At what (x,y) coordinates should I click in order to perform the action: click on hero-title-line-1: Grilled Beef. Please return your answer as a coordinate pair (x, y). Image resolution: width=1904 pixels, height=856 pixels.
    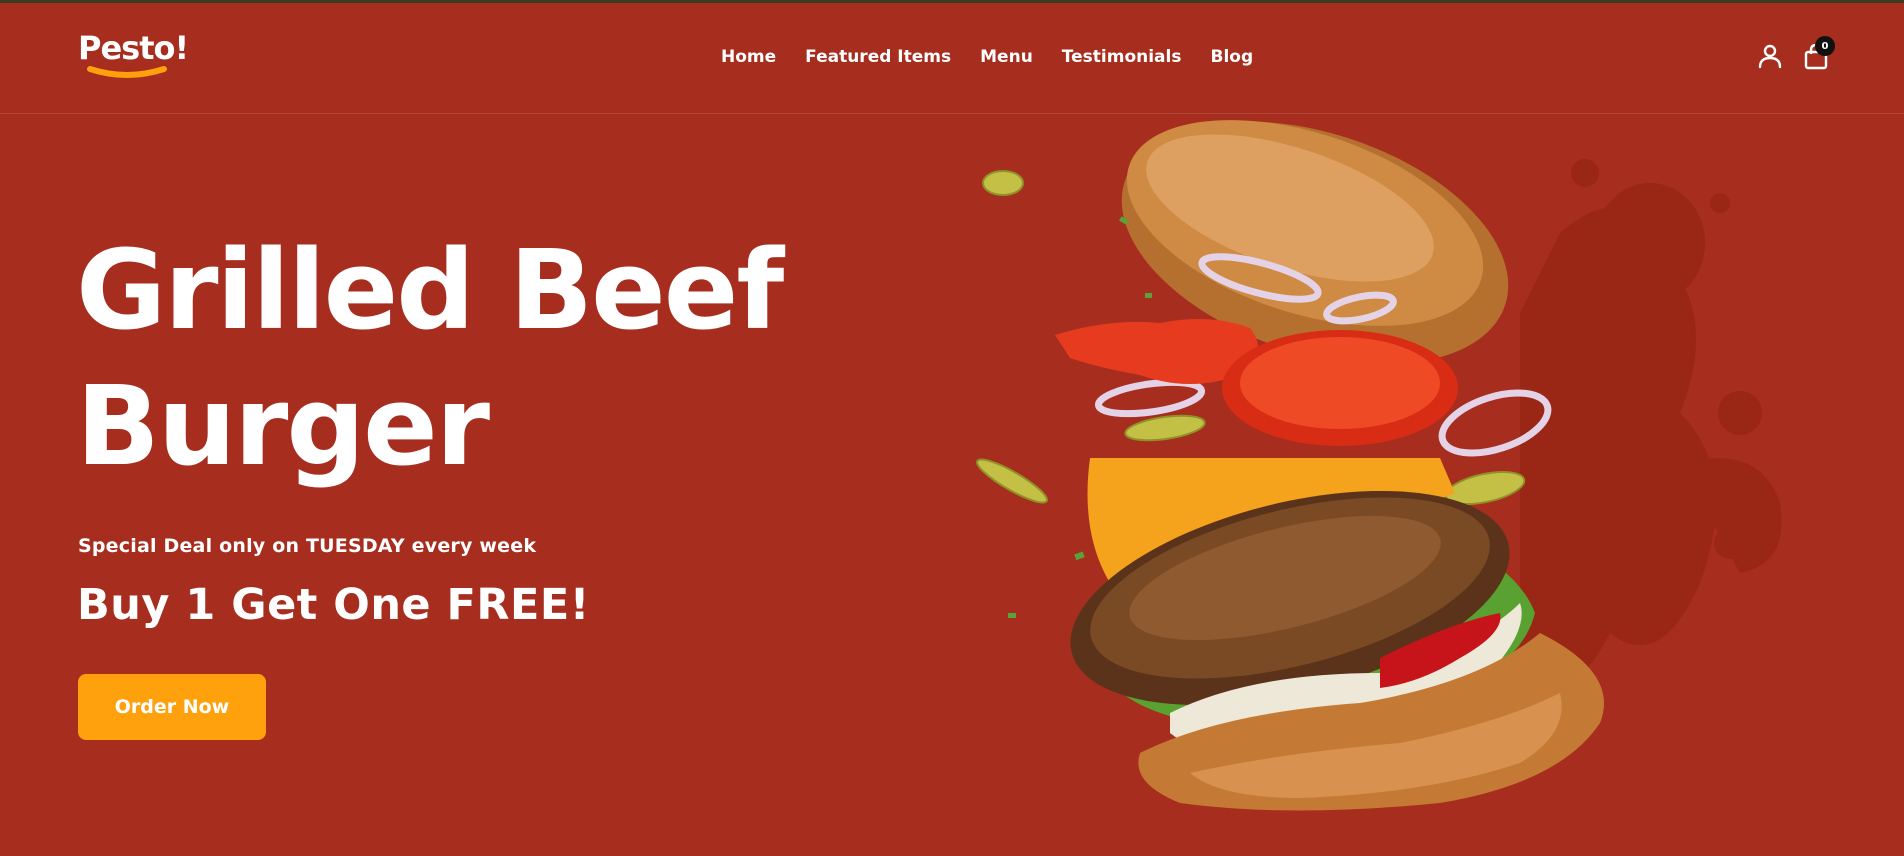
    Looking at the image, I should click on (430, 290).